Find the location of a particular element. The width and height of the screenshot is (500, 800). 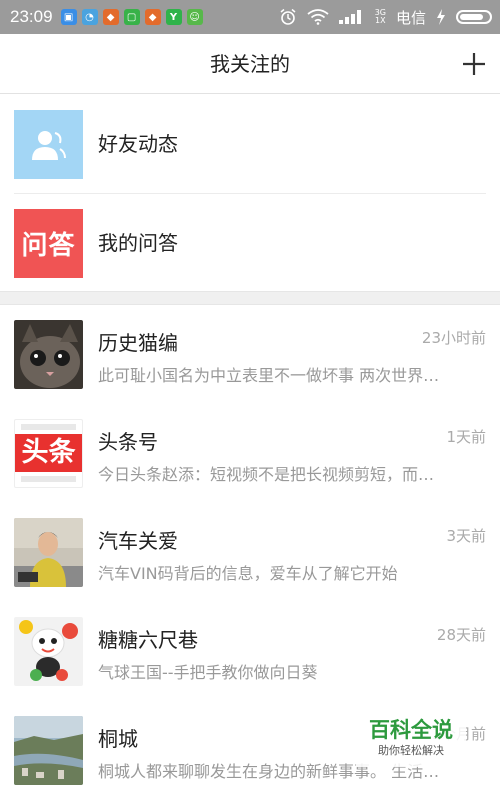

feed-item-name: 汽车关爱 is located at coordinates (138, 541).